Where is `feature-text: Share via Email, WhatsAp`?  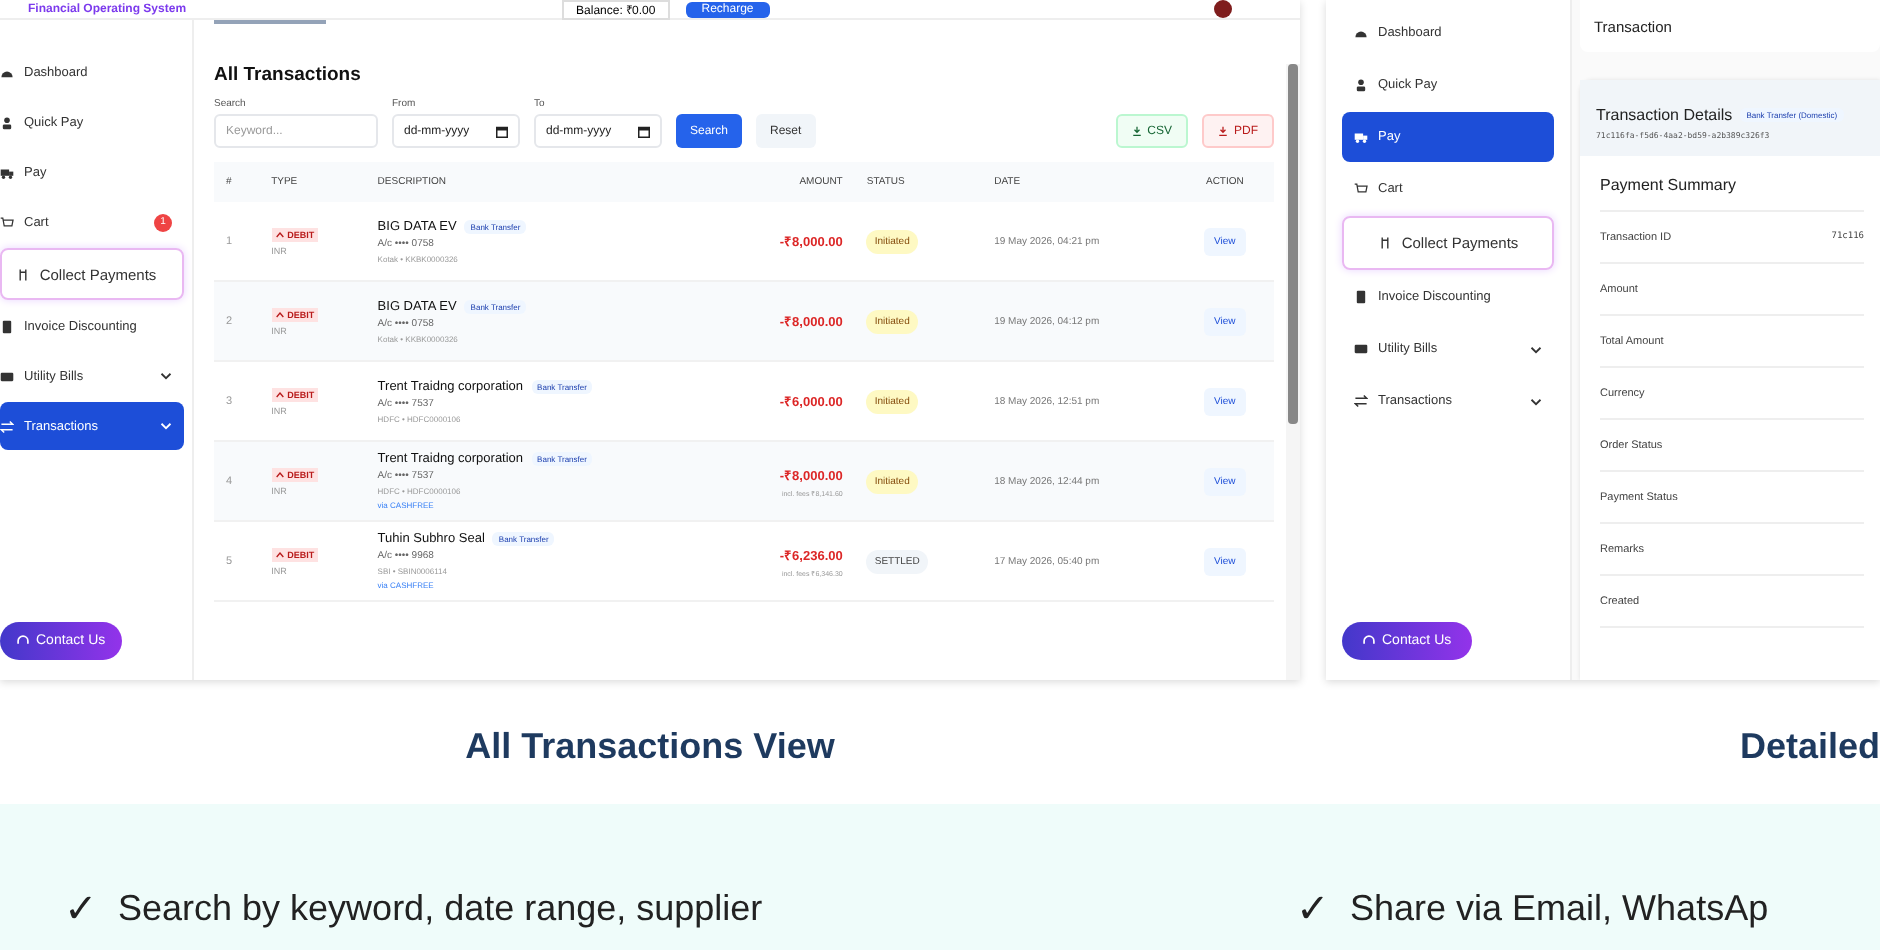
feature-text: Share via Email, WhatsAp is located at coordinates (1559, 909).